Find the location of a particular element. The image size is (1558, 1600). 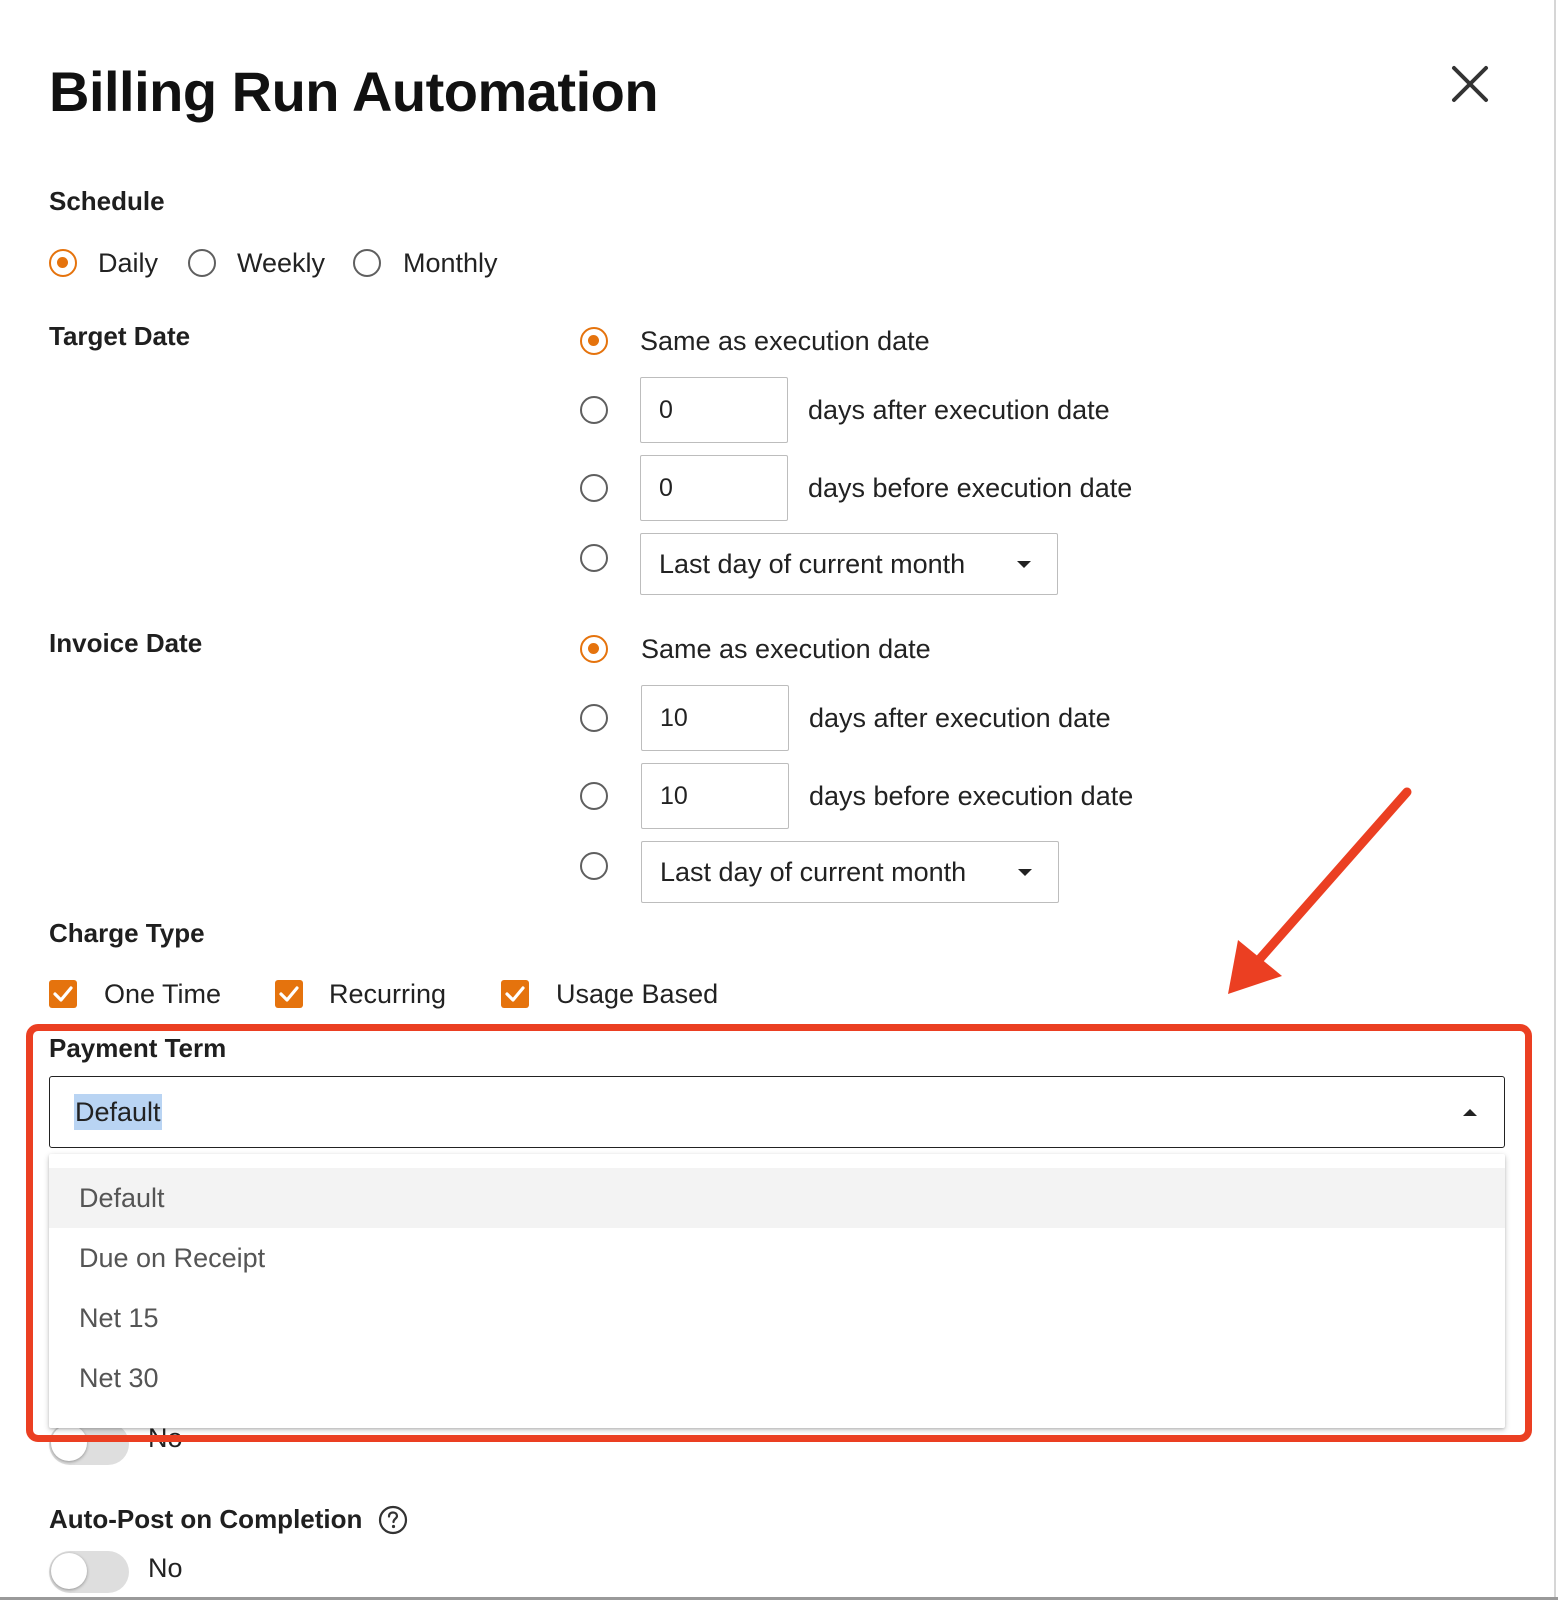

chevron-up-icon is located at coordinates (1470, 1112).